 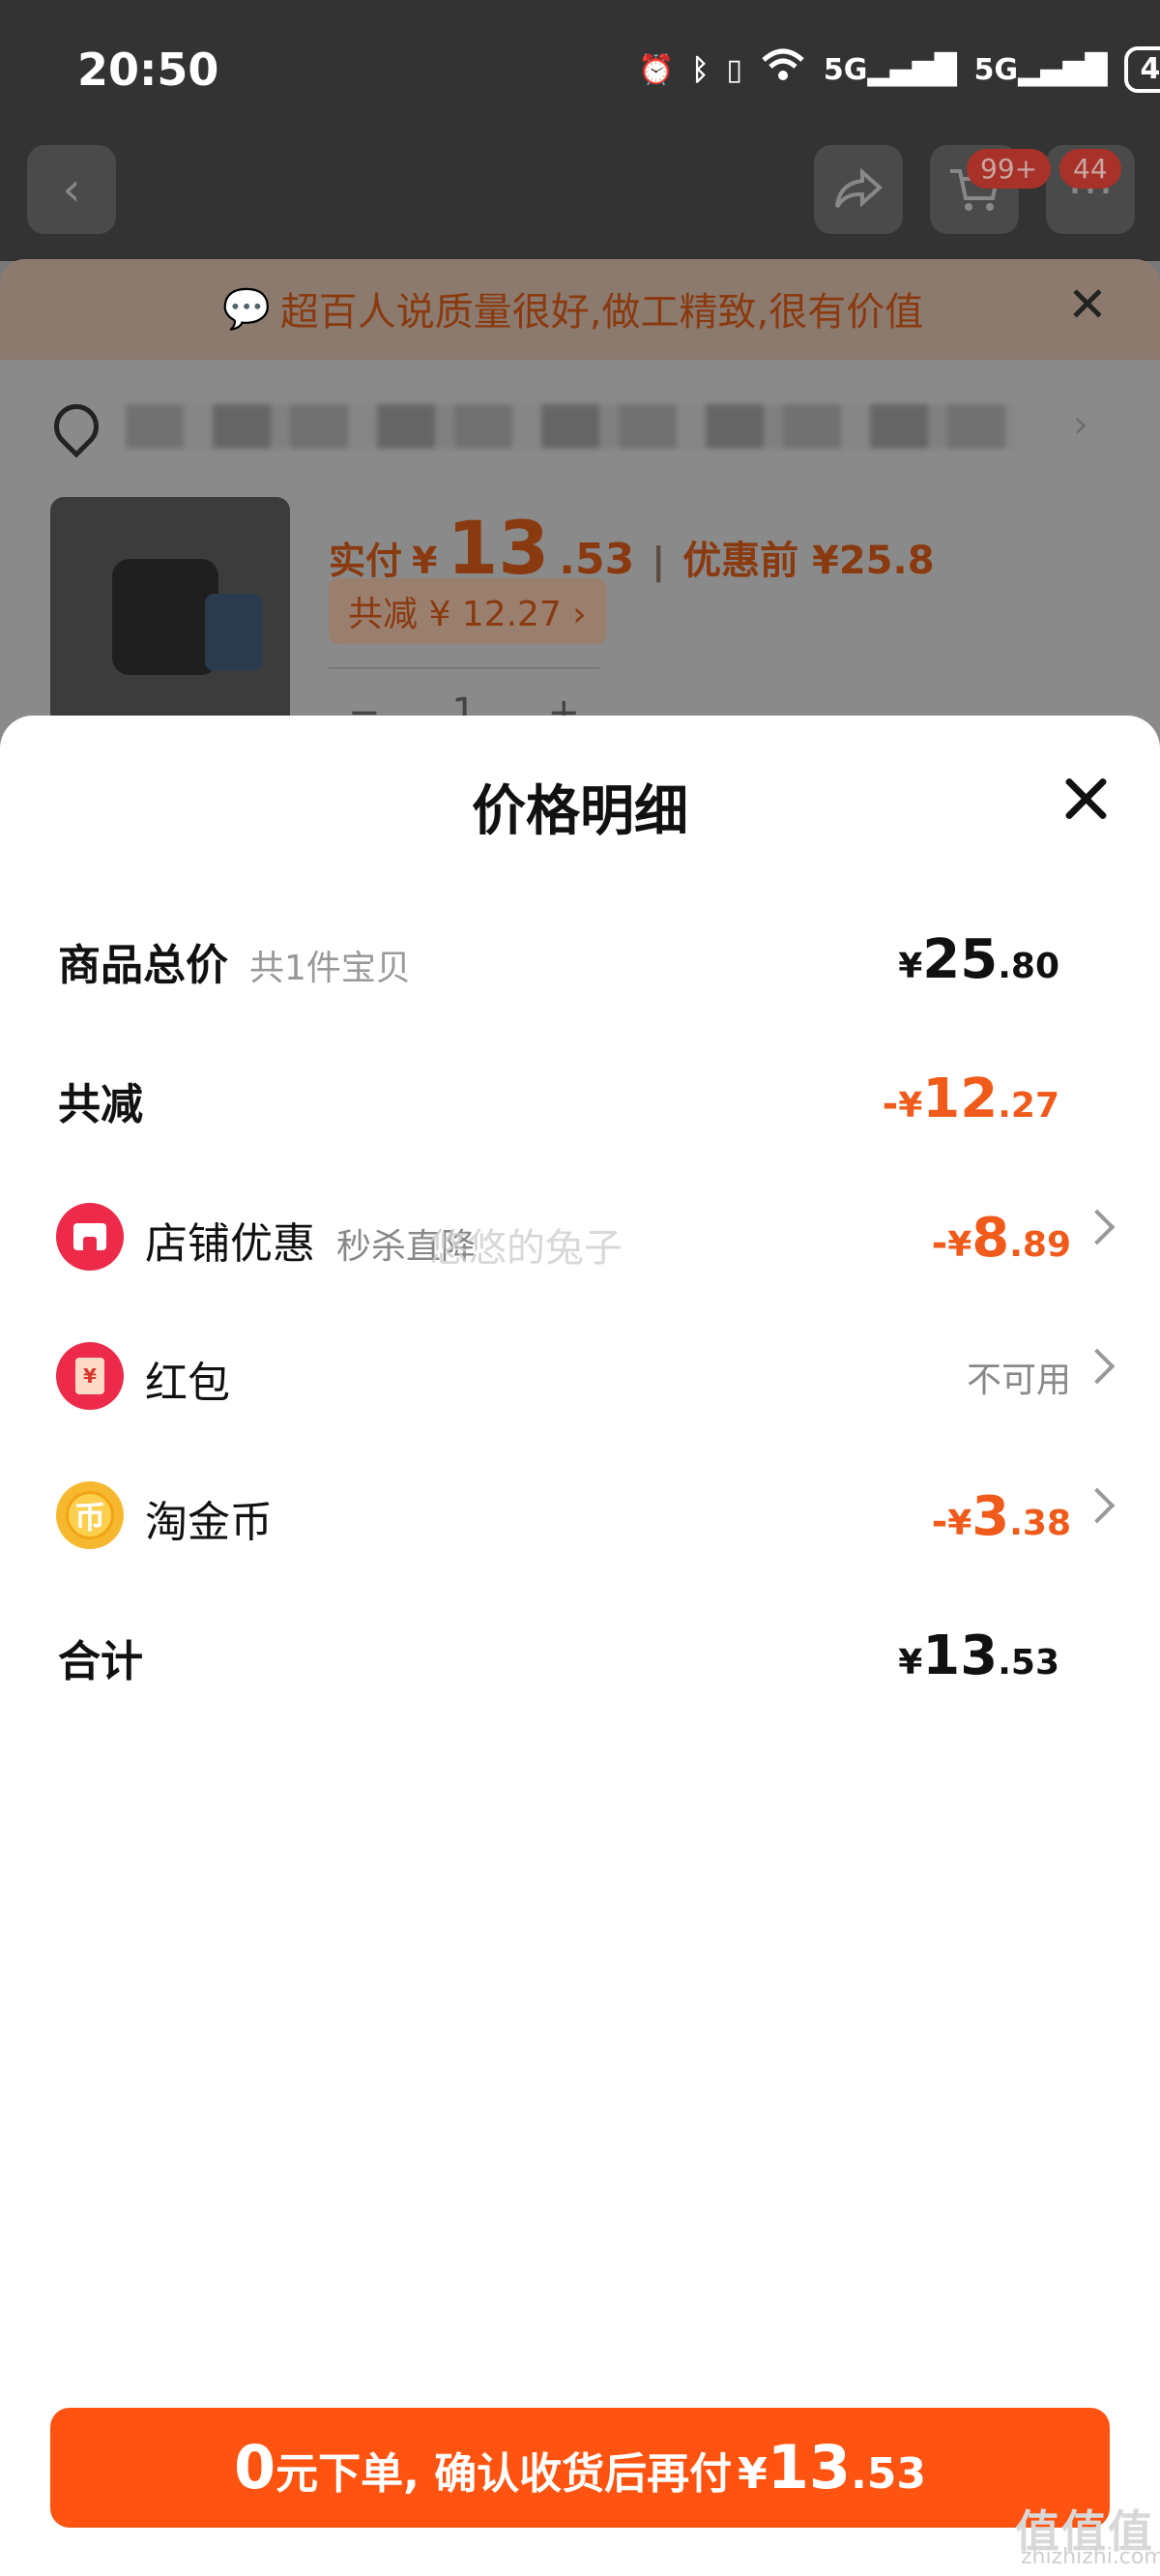 What do you see at coordinates (165, 617) in the screenshot?
I see `teapot-image` at bounding box center [165, 617].